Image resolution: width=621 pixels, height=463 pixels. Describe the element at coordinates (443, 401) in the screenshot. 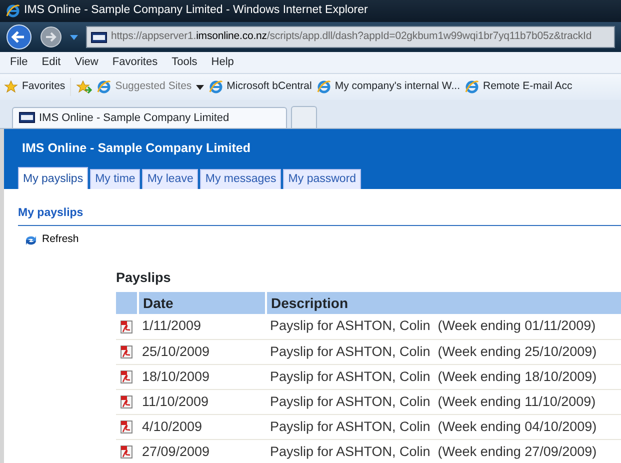

I see `description-cell: Payslip for ASHTON, Colin (Week ending 11/10/2009)` at that location.